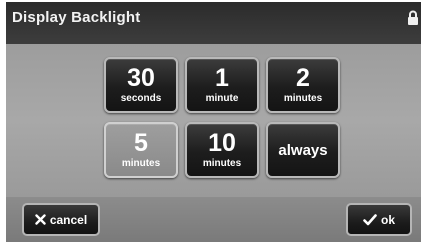 This screenshot has height=243, width=425. Describe the element at coordinates (387, 219) in the screenshot. I see `ok-label: ok` at that location.